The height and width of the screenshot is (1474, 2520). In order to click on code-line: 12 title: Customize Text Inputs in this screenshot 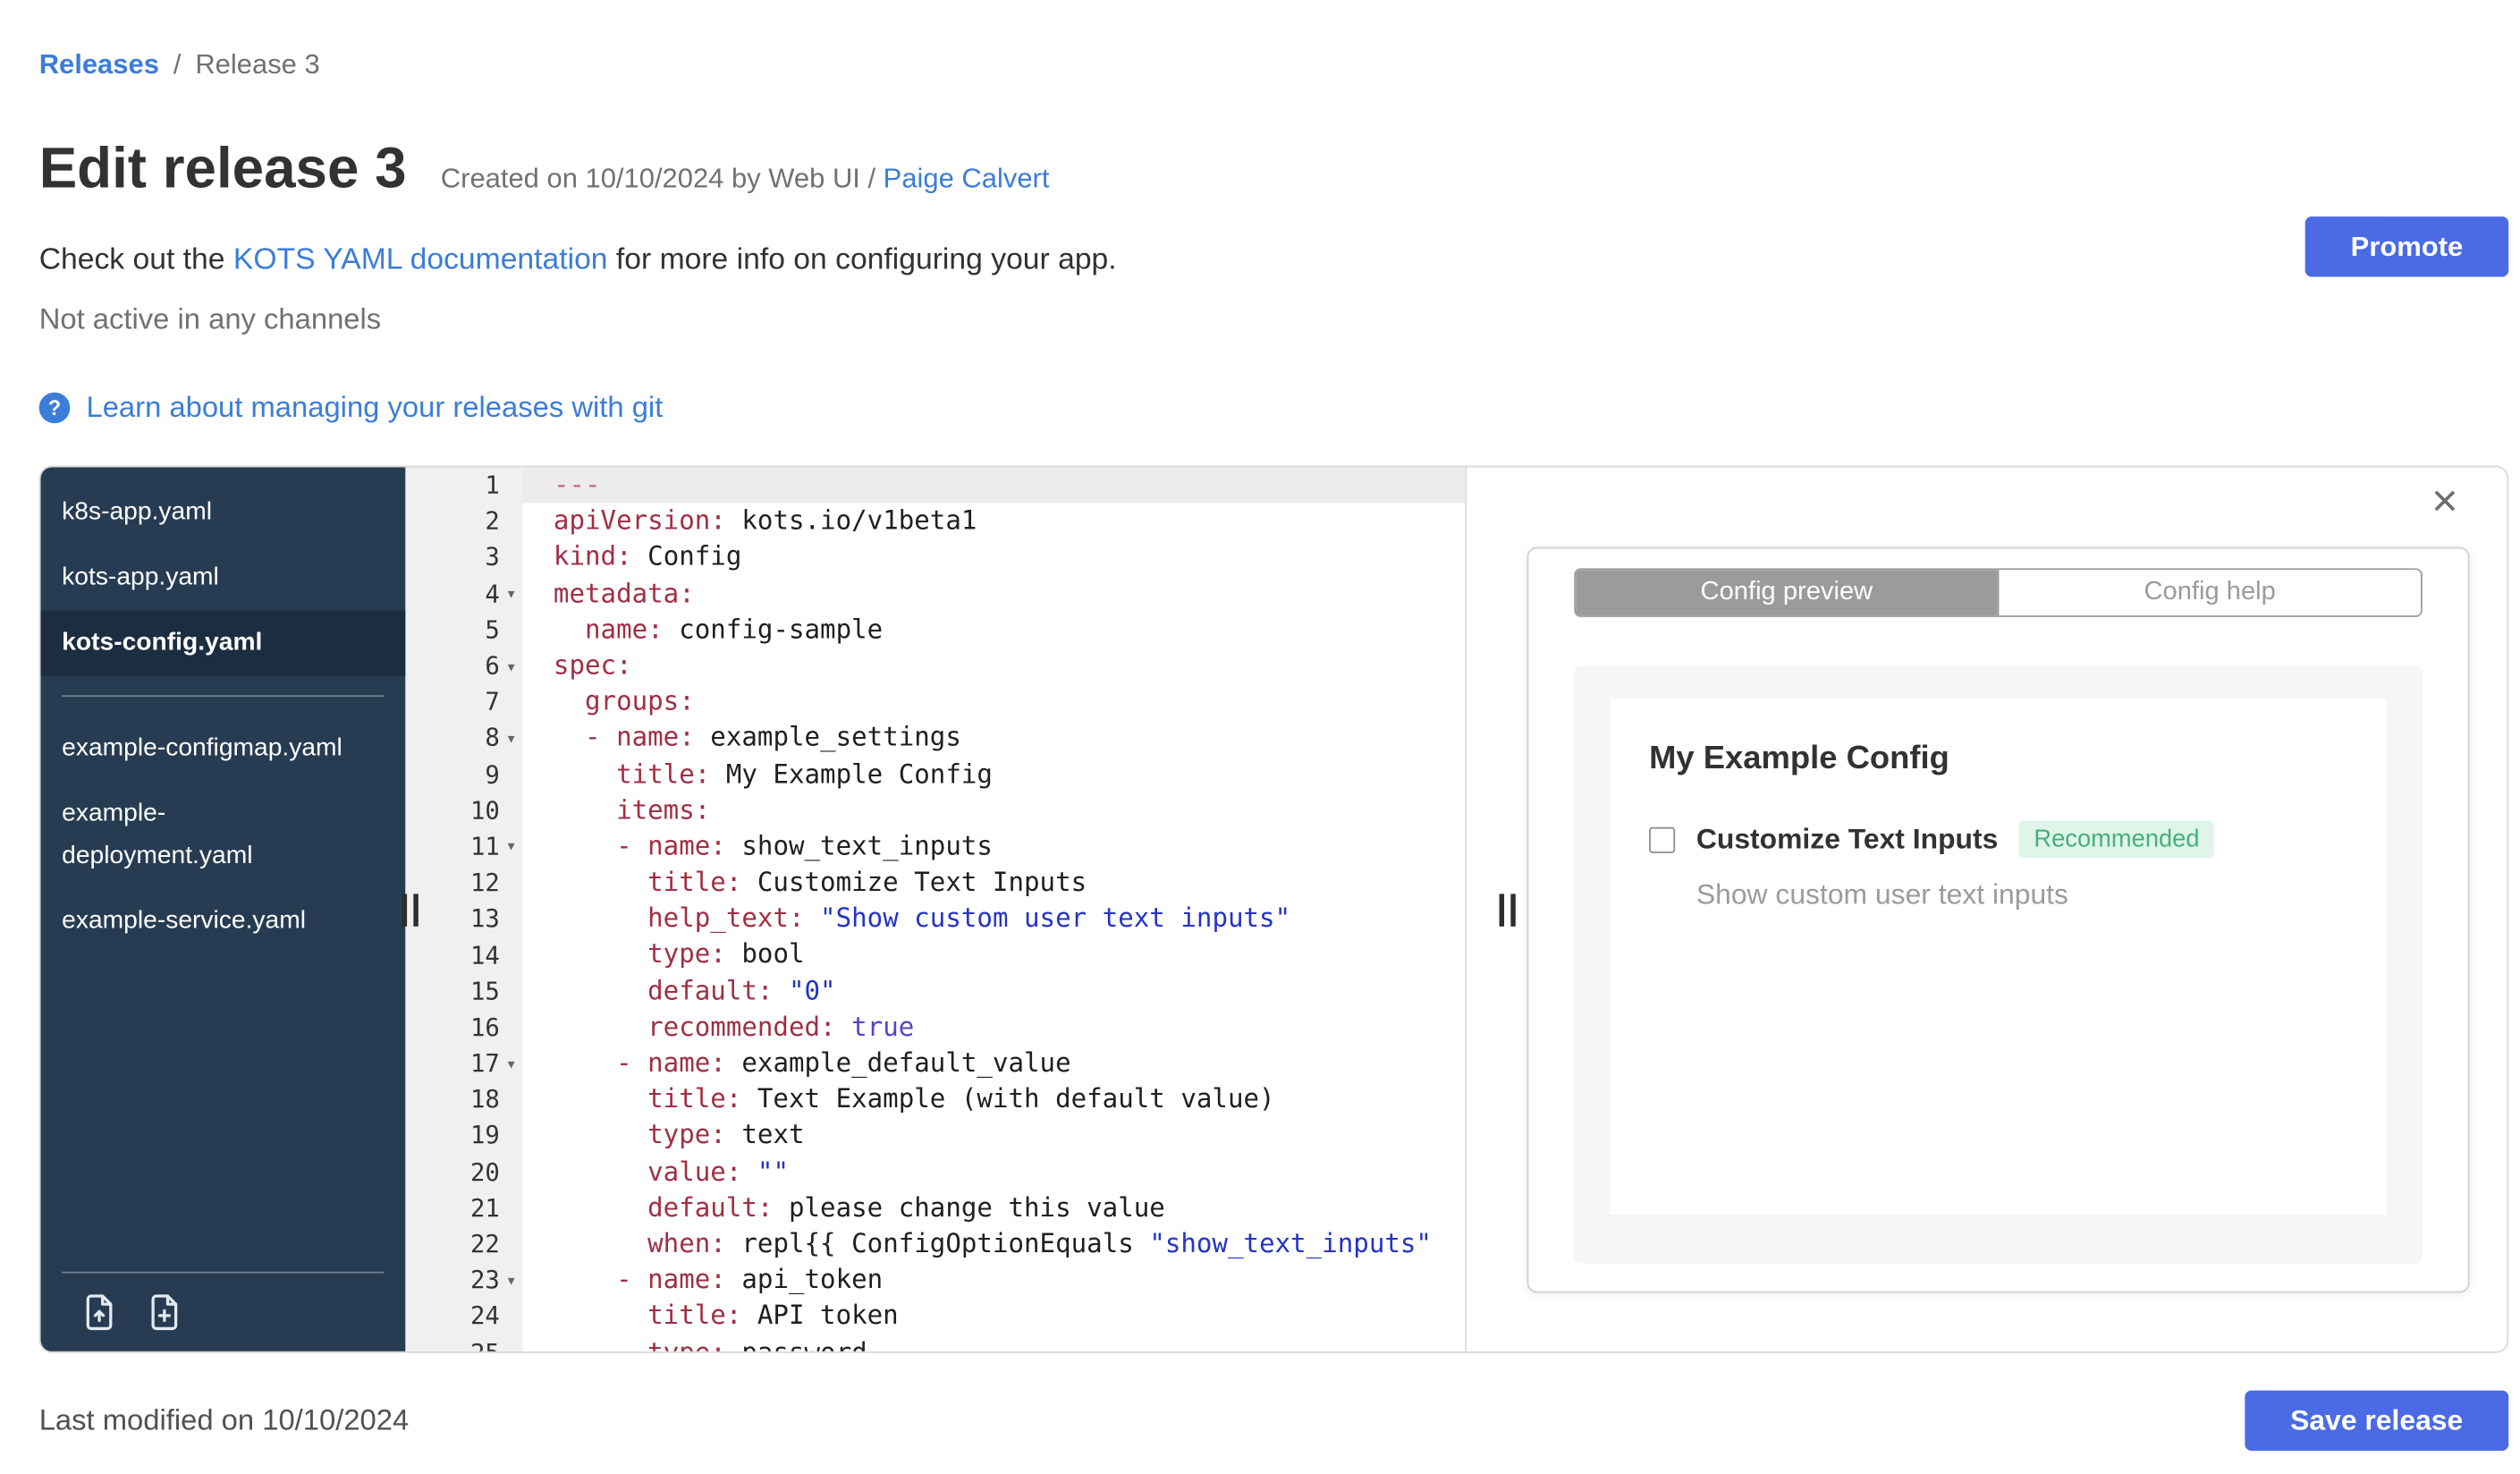, I will do `click(935, 883)`.